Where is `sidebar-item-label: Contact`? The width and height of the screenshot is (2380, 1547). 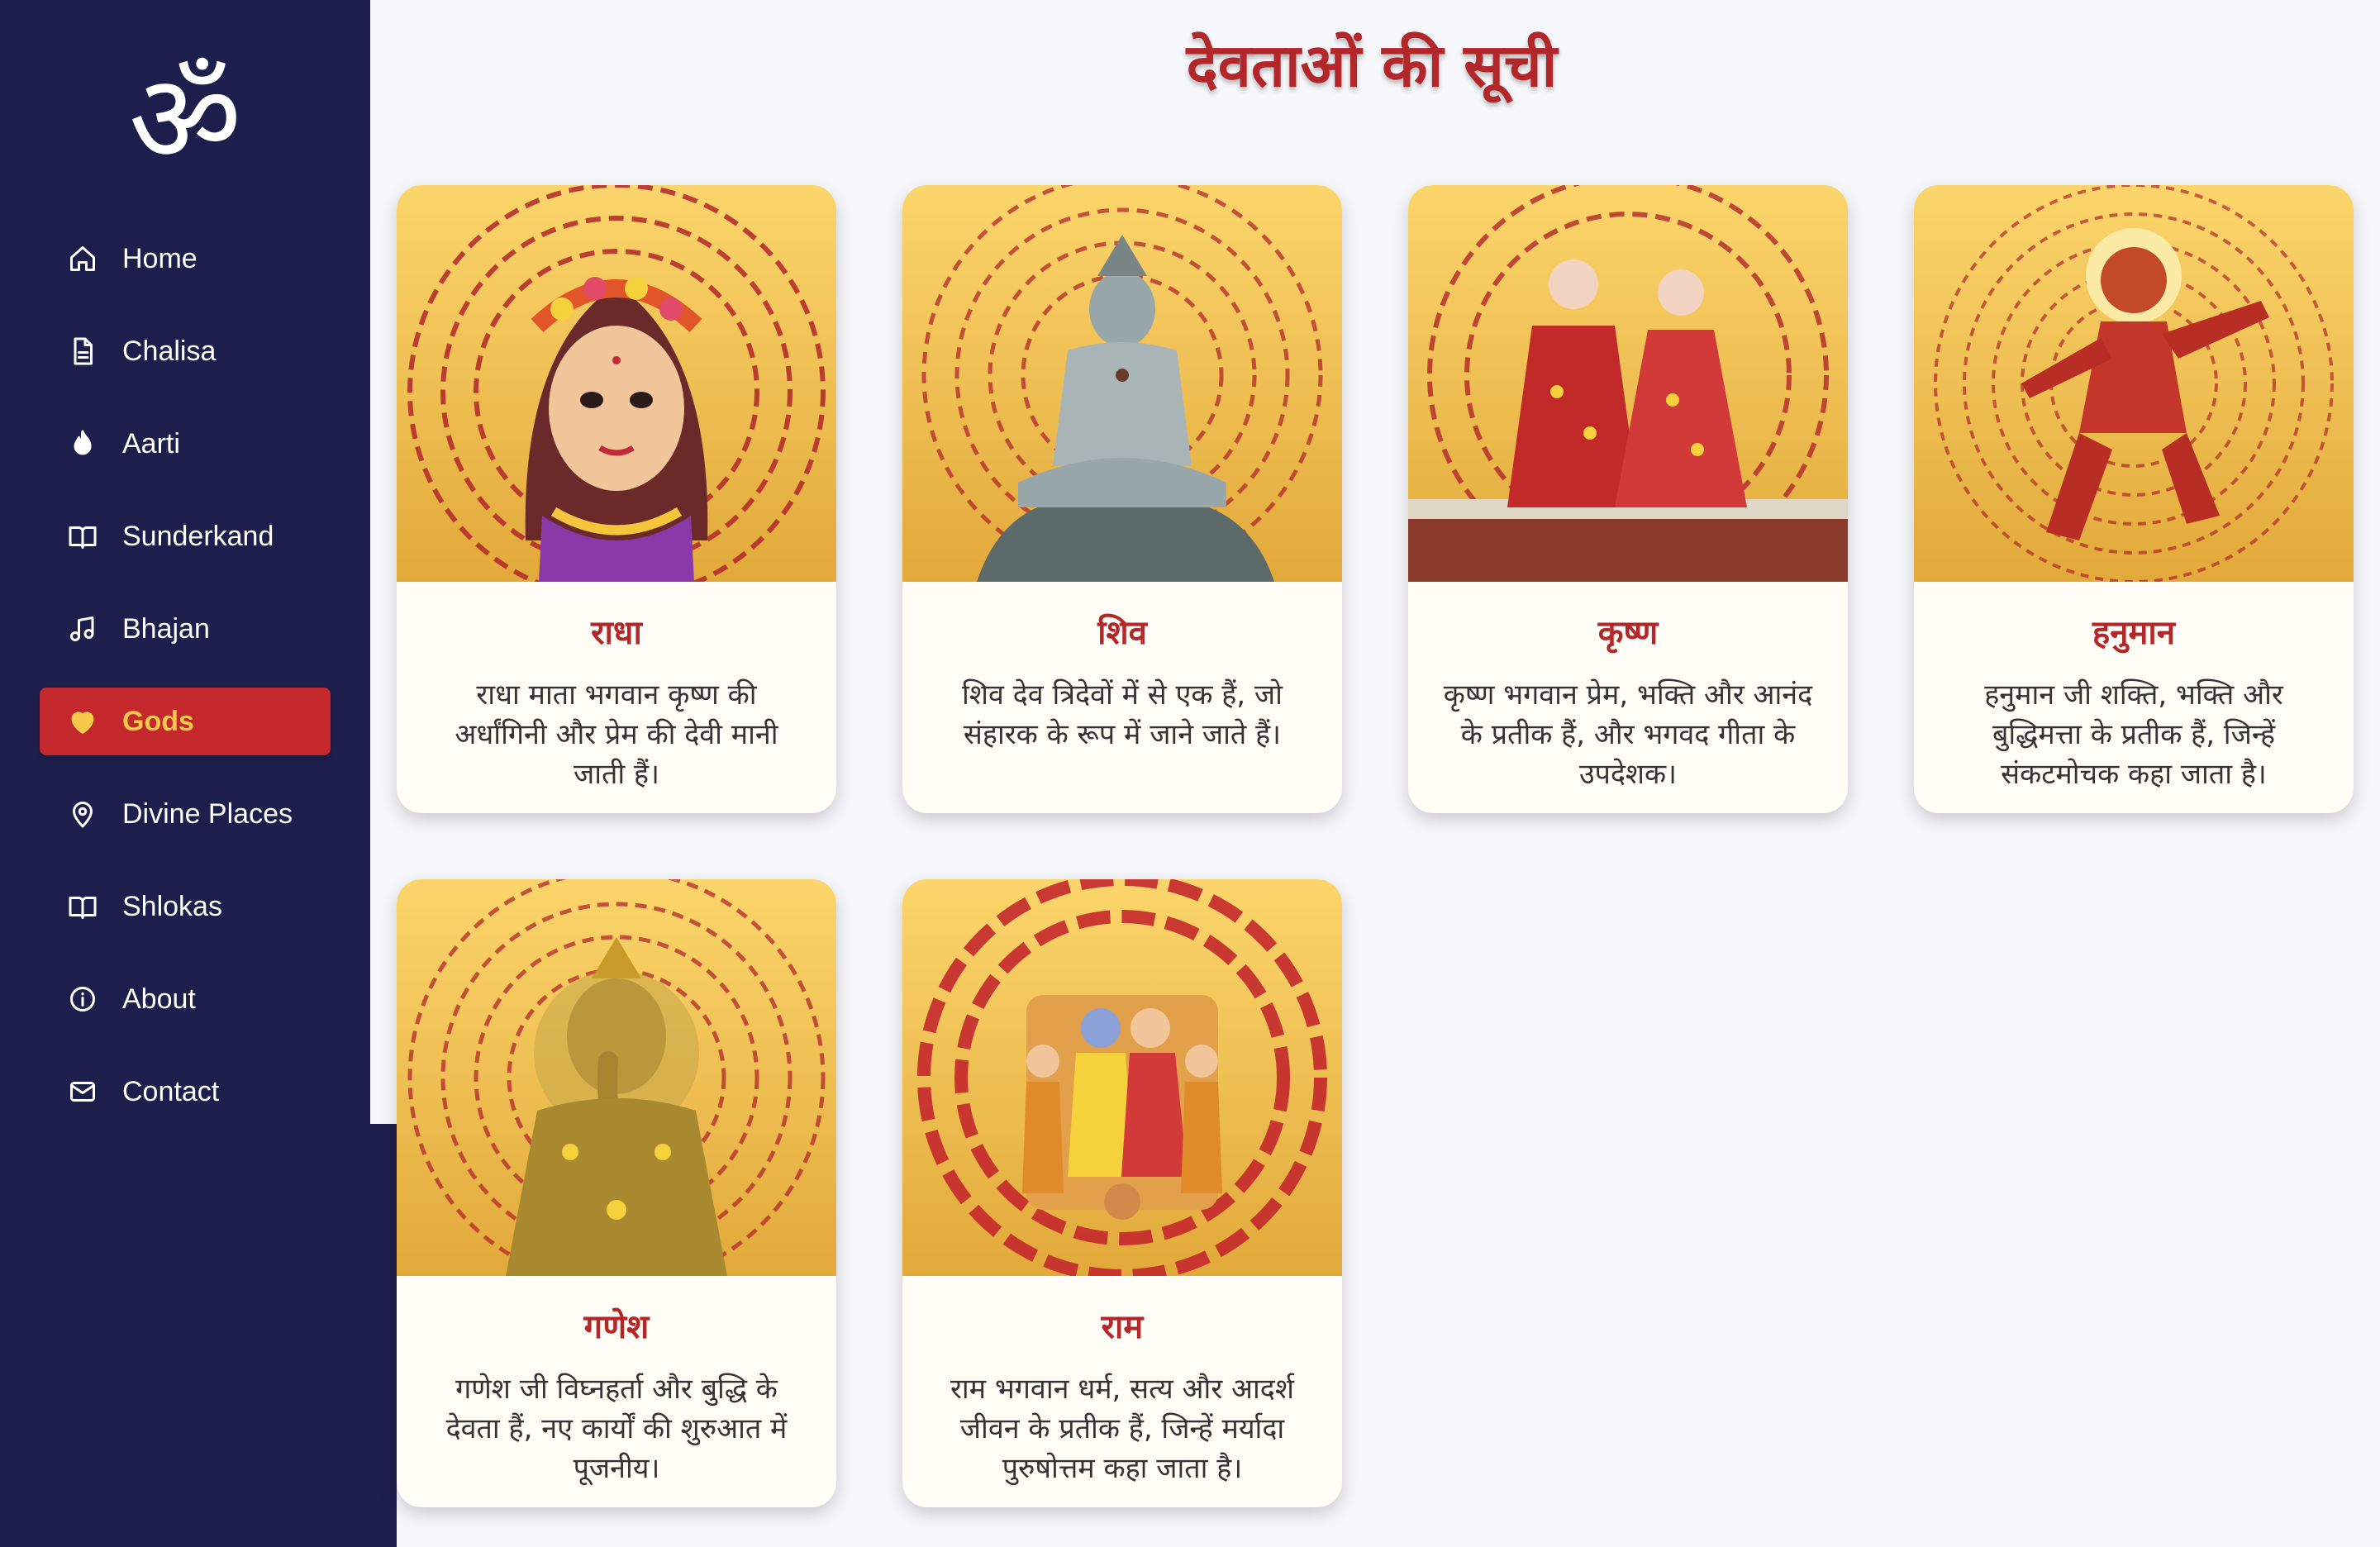
sidebar-item-label: Contact is located at coordinates (171, 1091).